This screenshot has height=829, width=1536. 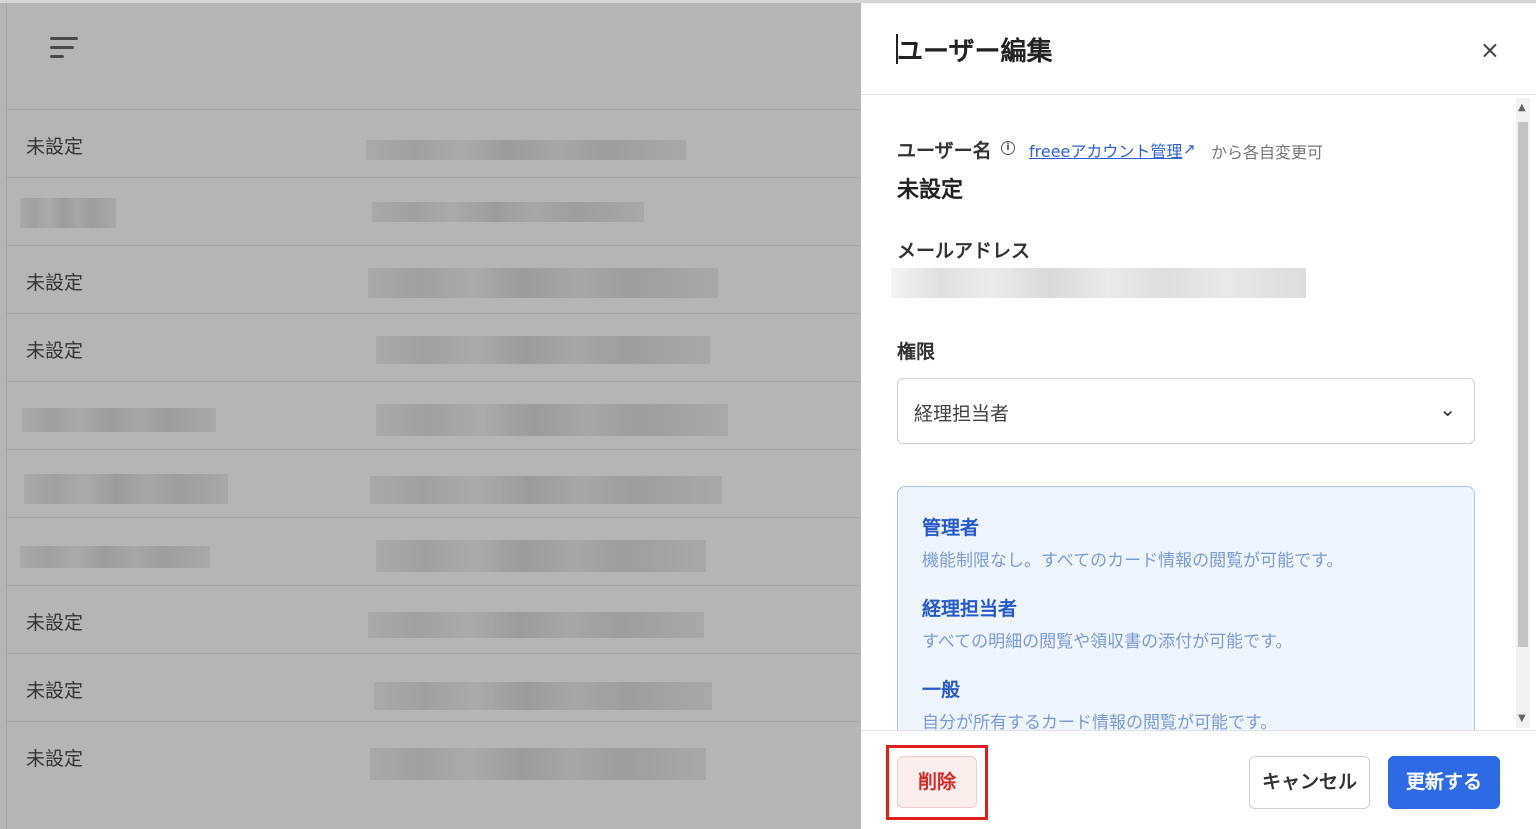 What do you see at coordinates (1133, 561) in the screenshot?
I see `role-desc: 機能制限なし。すべてのカード情報の閲覧が可能です。` at bounding box center [1133, 561].